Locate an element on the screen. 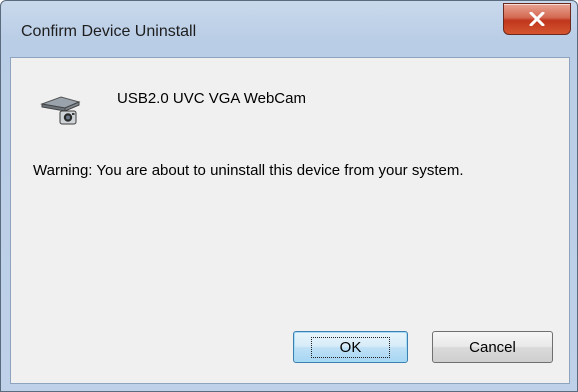  close-icon is located at coordinates (537, 19).